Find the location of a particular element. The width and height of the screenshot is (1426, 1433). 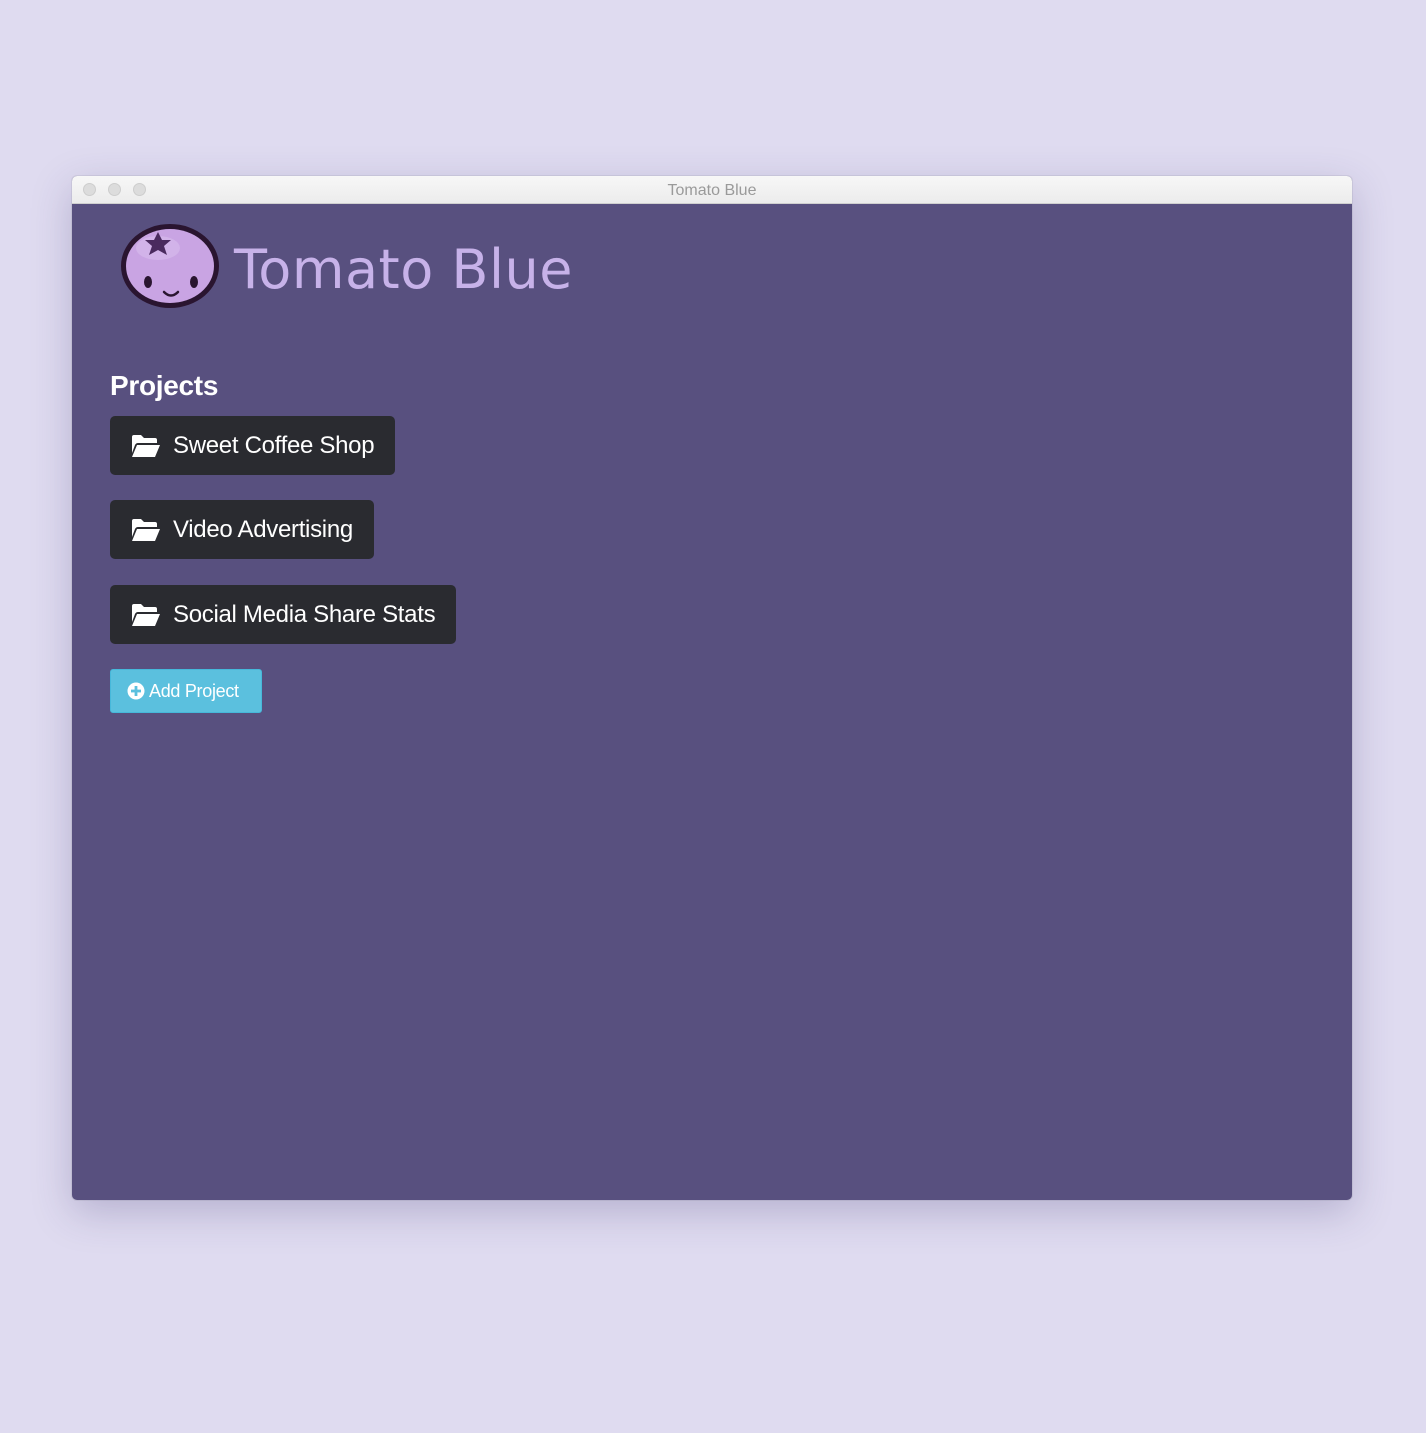

brand-name: Tomato Blue is located at coordinates (403, 269).